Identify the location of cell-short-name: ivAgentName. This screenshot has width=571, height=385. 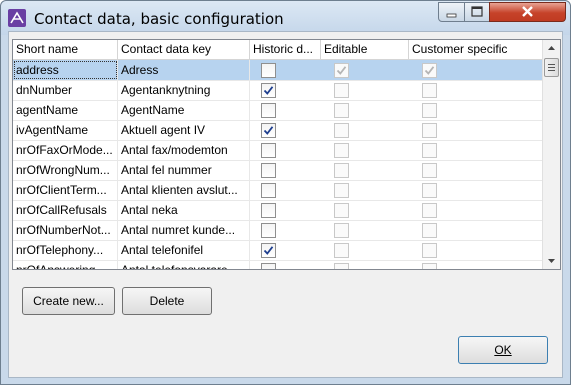
(65, 130).